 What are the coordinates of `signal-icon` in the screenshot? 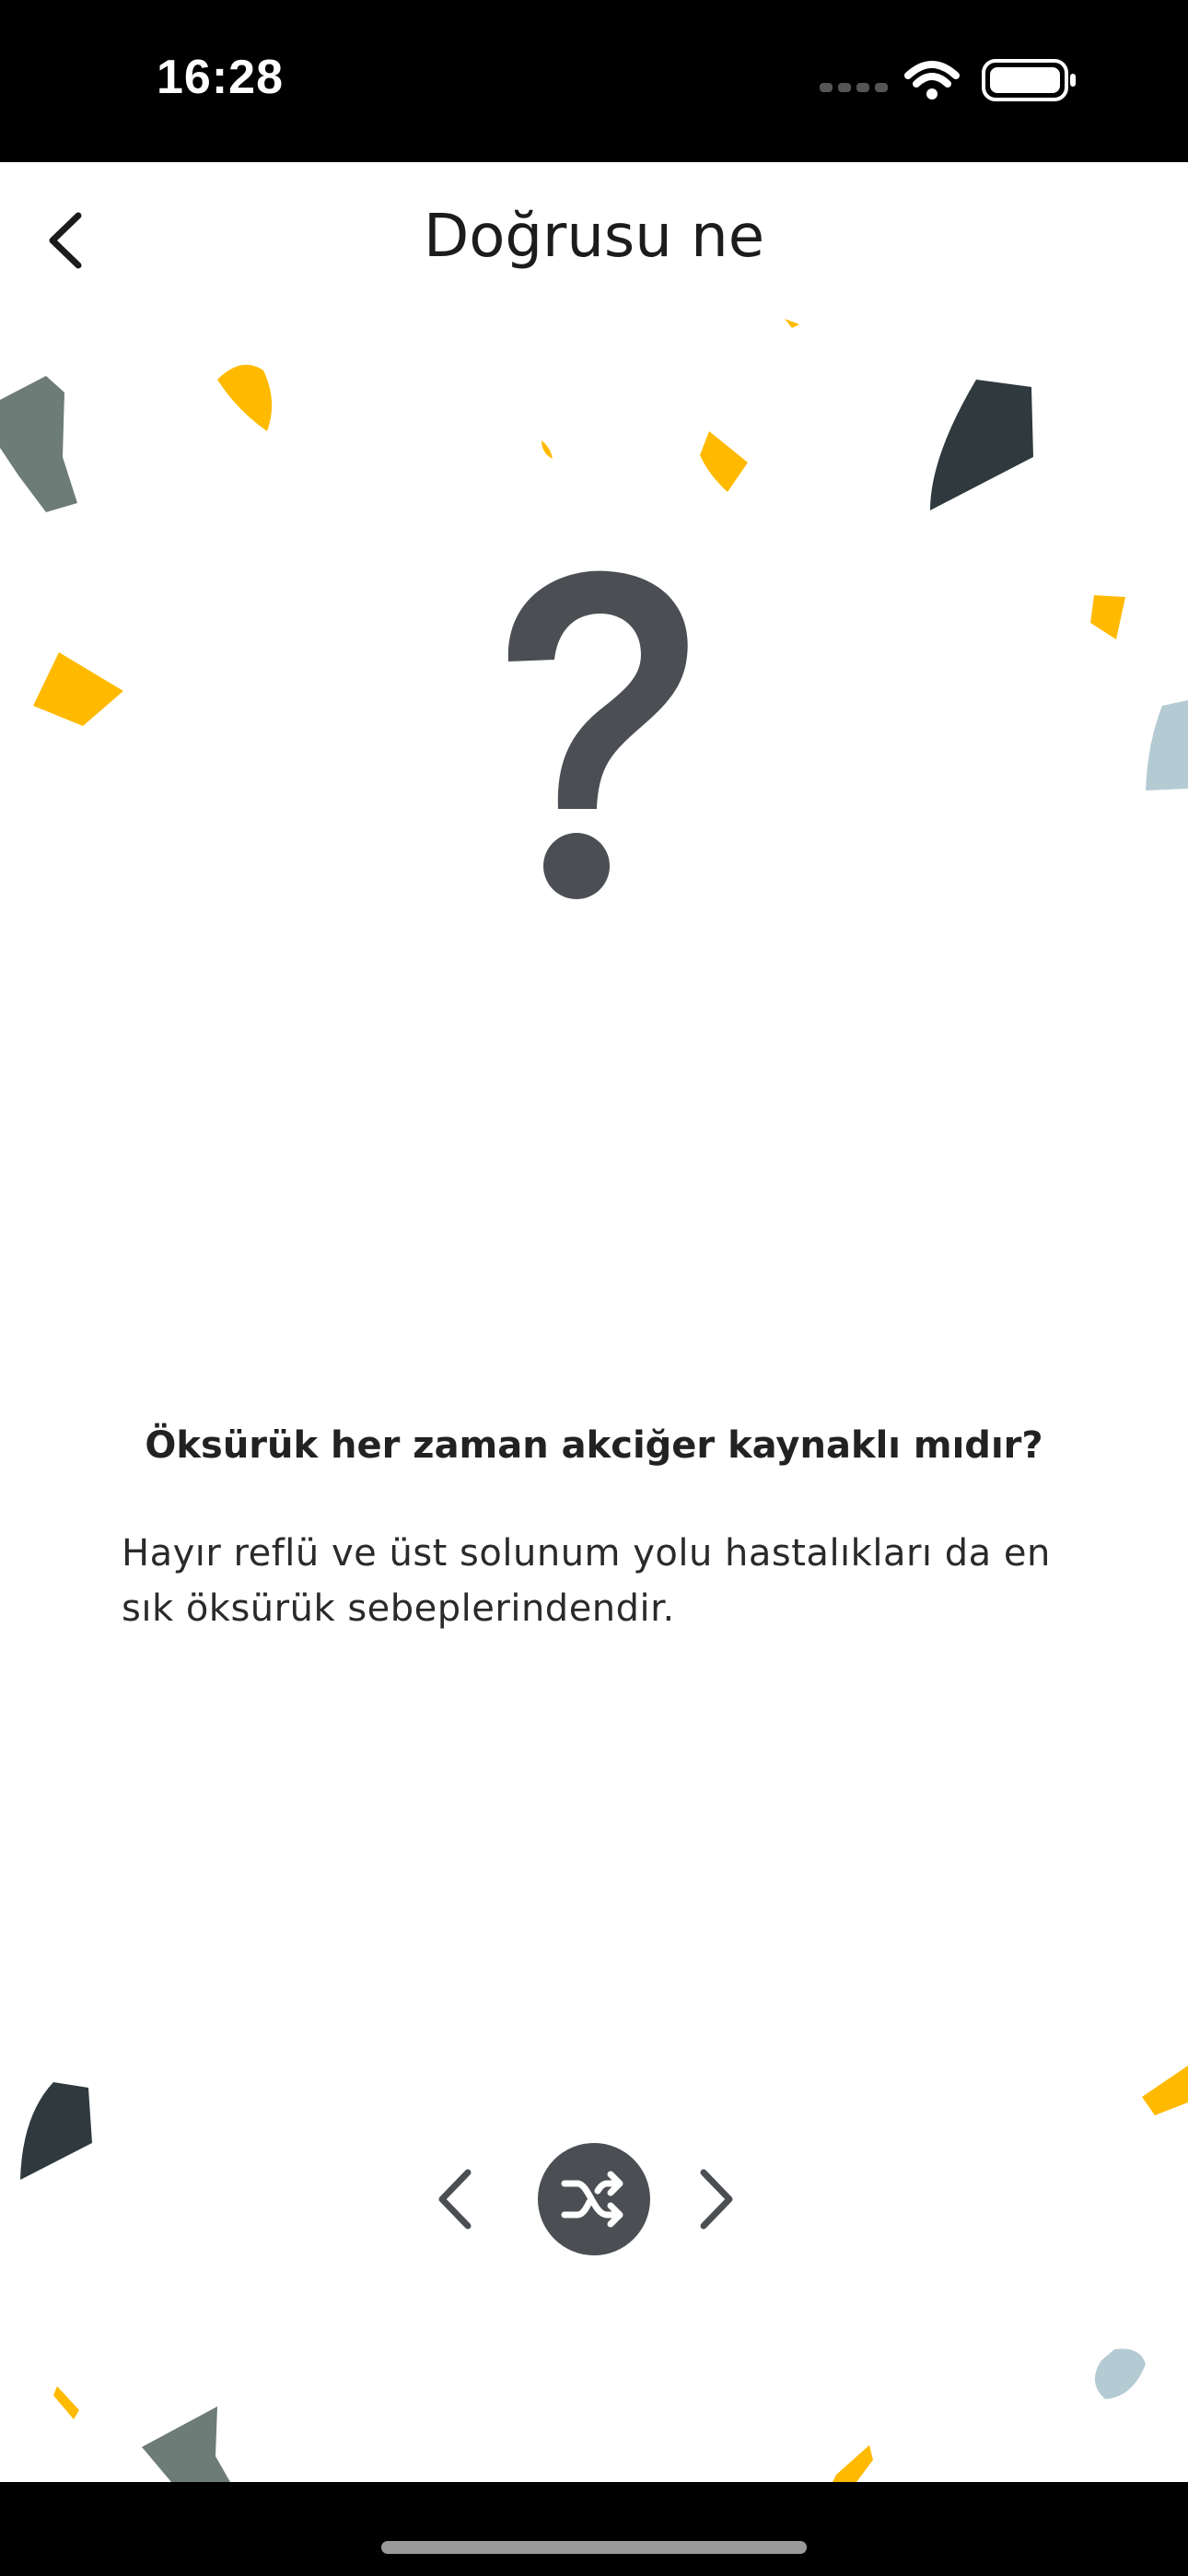 It's located at (854, 87).